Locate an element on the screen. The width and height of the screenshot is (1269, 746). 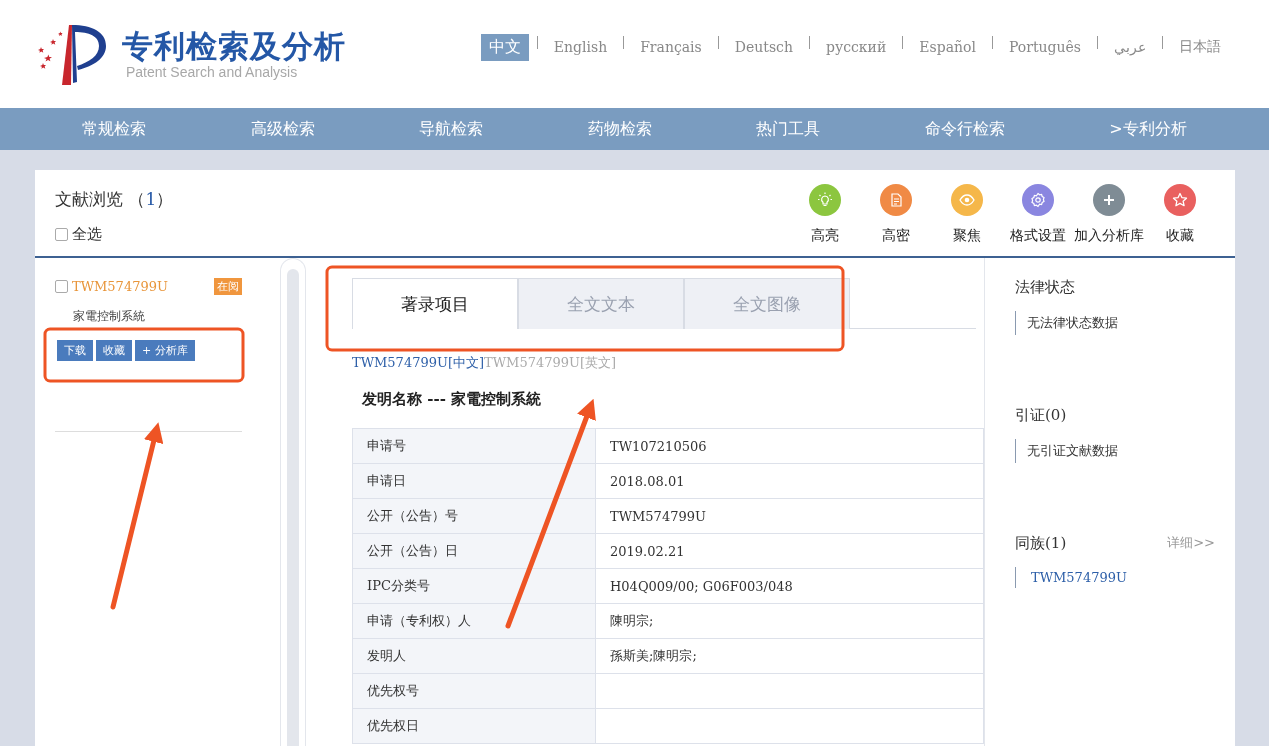
family-heading: 同族(1) is located at coordinates (1041, 543).